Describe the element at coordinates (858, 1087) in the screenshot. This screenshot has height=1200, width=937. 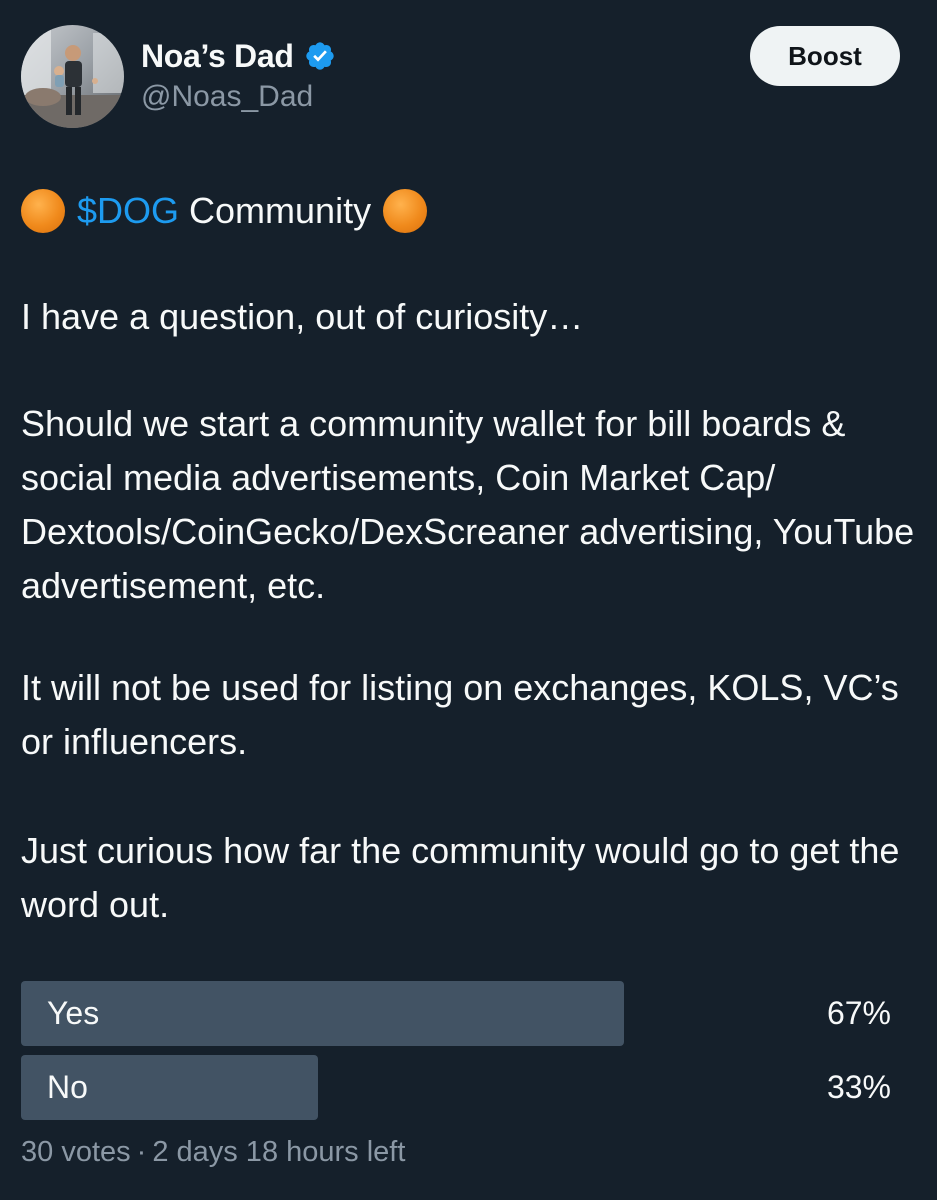
I see `poll-option-percent: 33%` at that location.